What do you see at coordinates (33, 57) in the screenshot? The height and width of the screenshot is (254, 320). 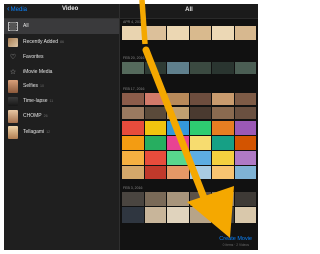 I see `sidebar-item-label: Favorites` at bounding box center [33, 57].